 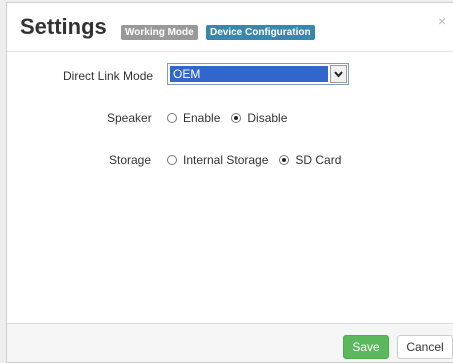 I want to click on storage-option-sd-card: SD Card, so click(x=310, y=160).